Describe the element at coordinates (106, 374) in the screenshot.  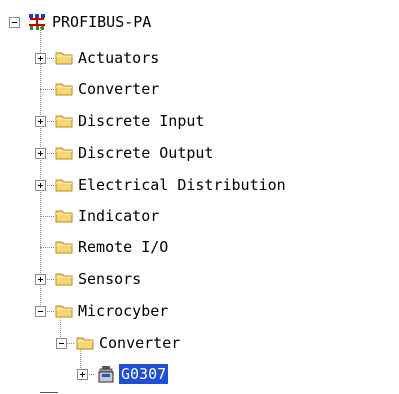
I see `device-icon` at that location.